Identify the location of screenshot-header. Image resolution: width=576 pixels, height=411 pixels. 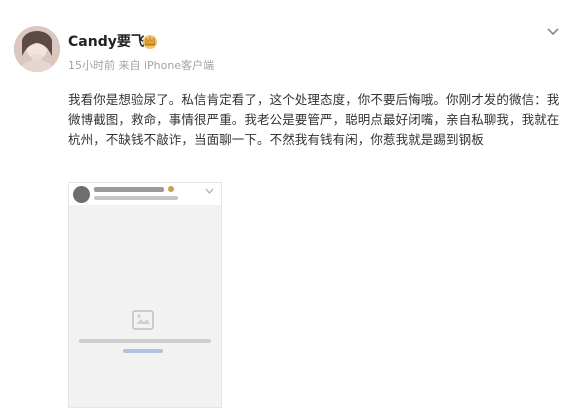
(145, 194).